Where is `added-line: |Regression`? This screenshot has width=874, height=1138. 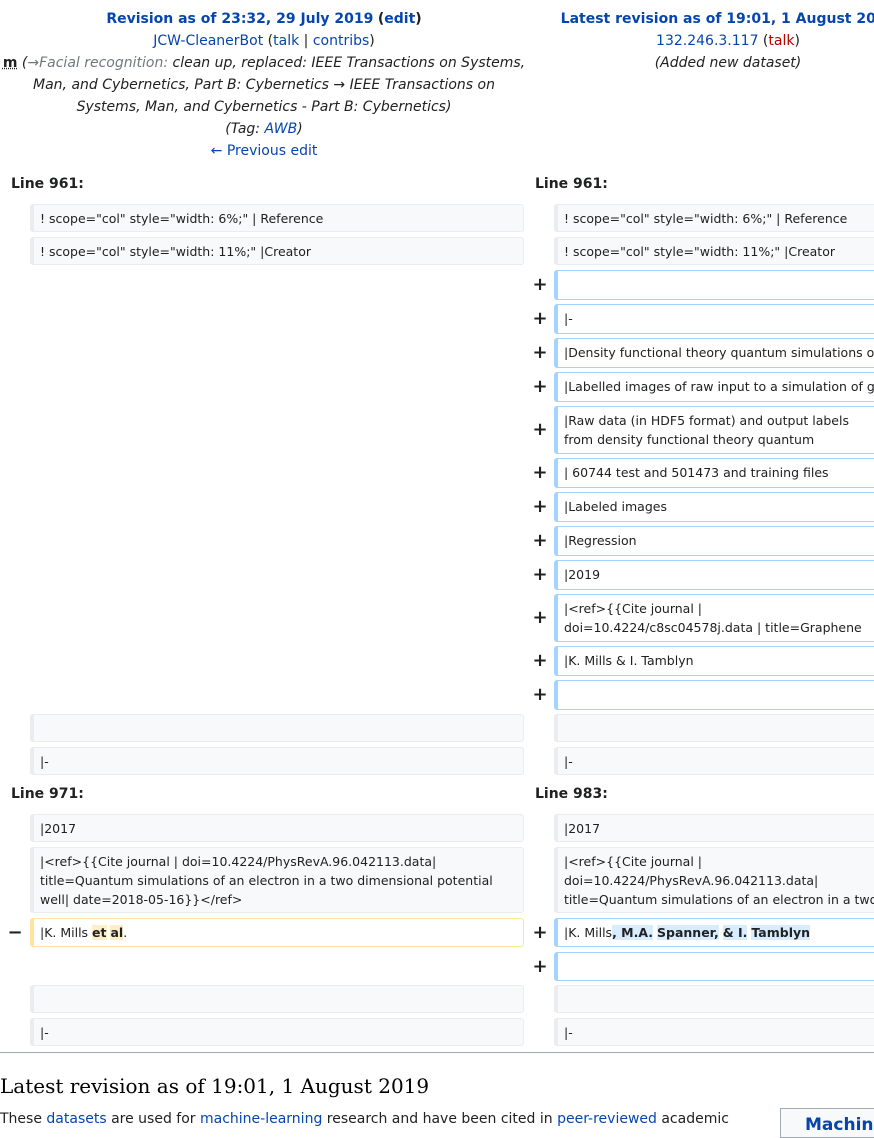
added-line: |Regression is located at coordinates (714, 541).